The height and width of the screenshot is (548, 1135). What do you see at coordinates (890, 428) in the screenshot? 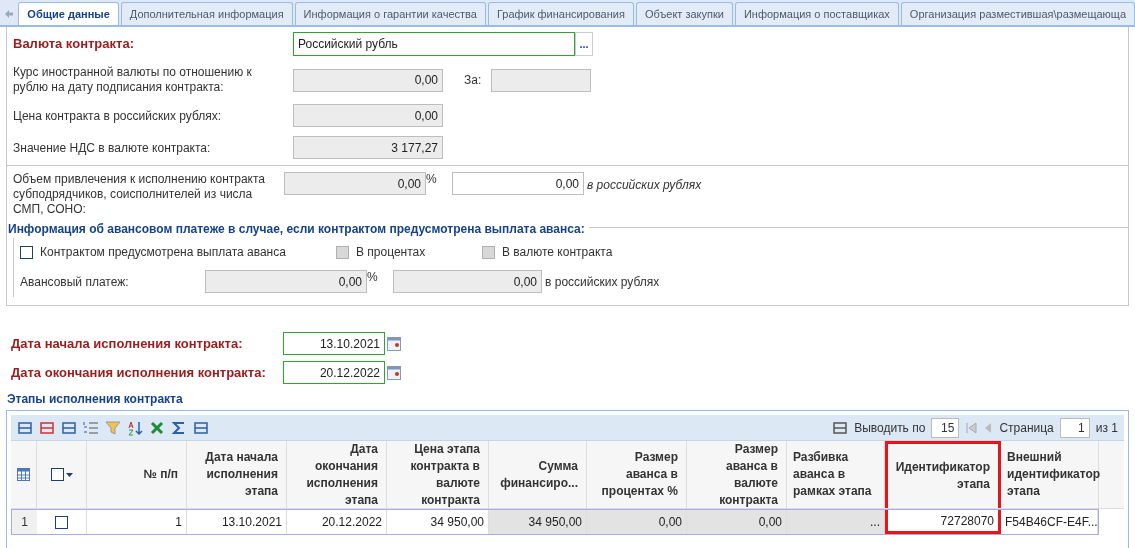
I see `pager-label: Выводить по` at bounding box center [890, 428].